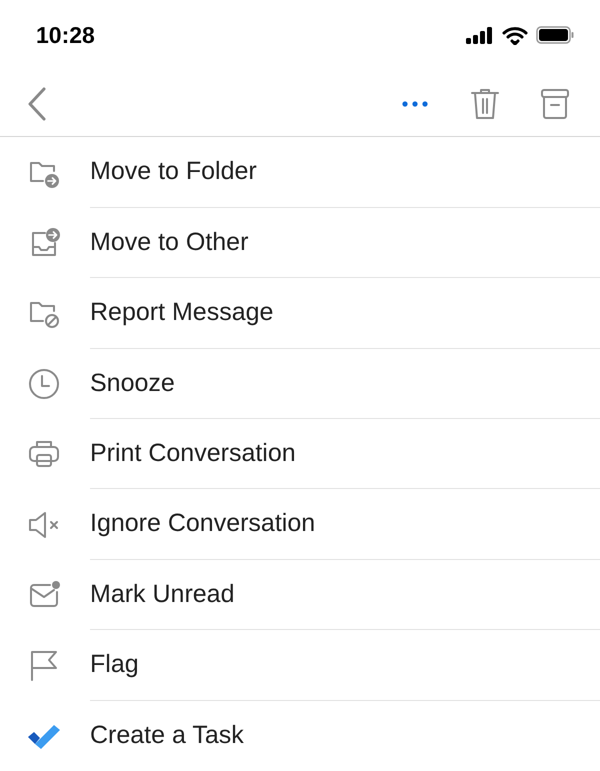 The height and width of the screenshot is (771, 600). Describe the element at coordinates (182, 312) in the screenshot. I see `menu-item-label: Report Message` at that location.